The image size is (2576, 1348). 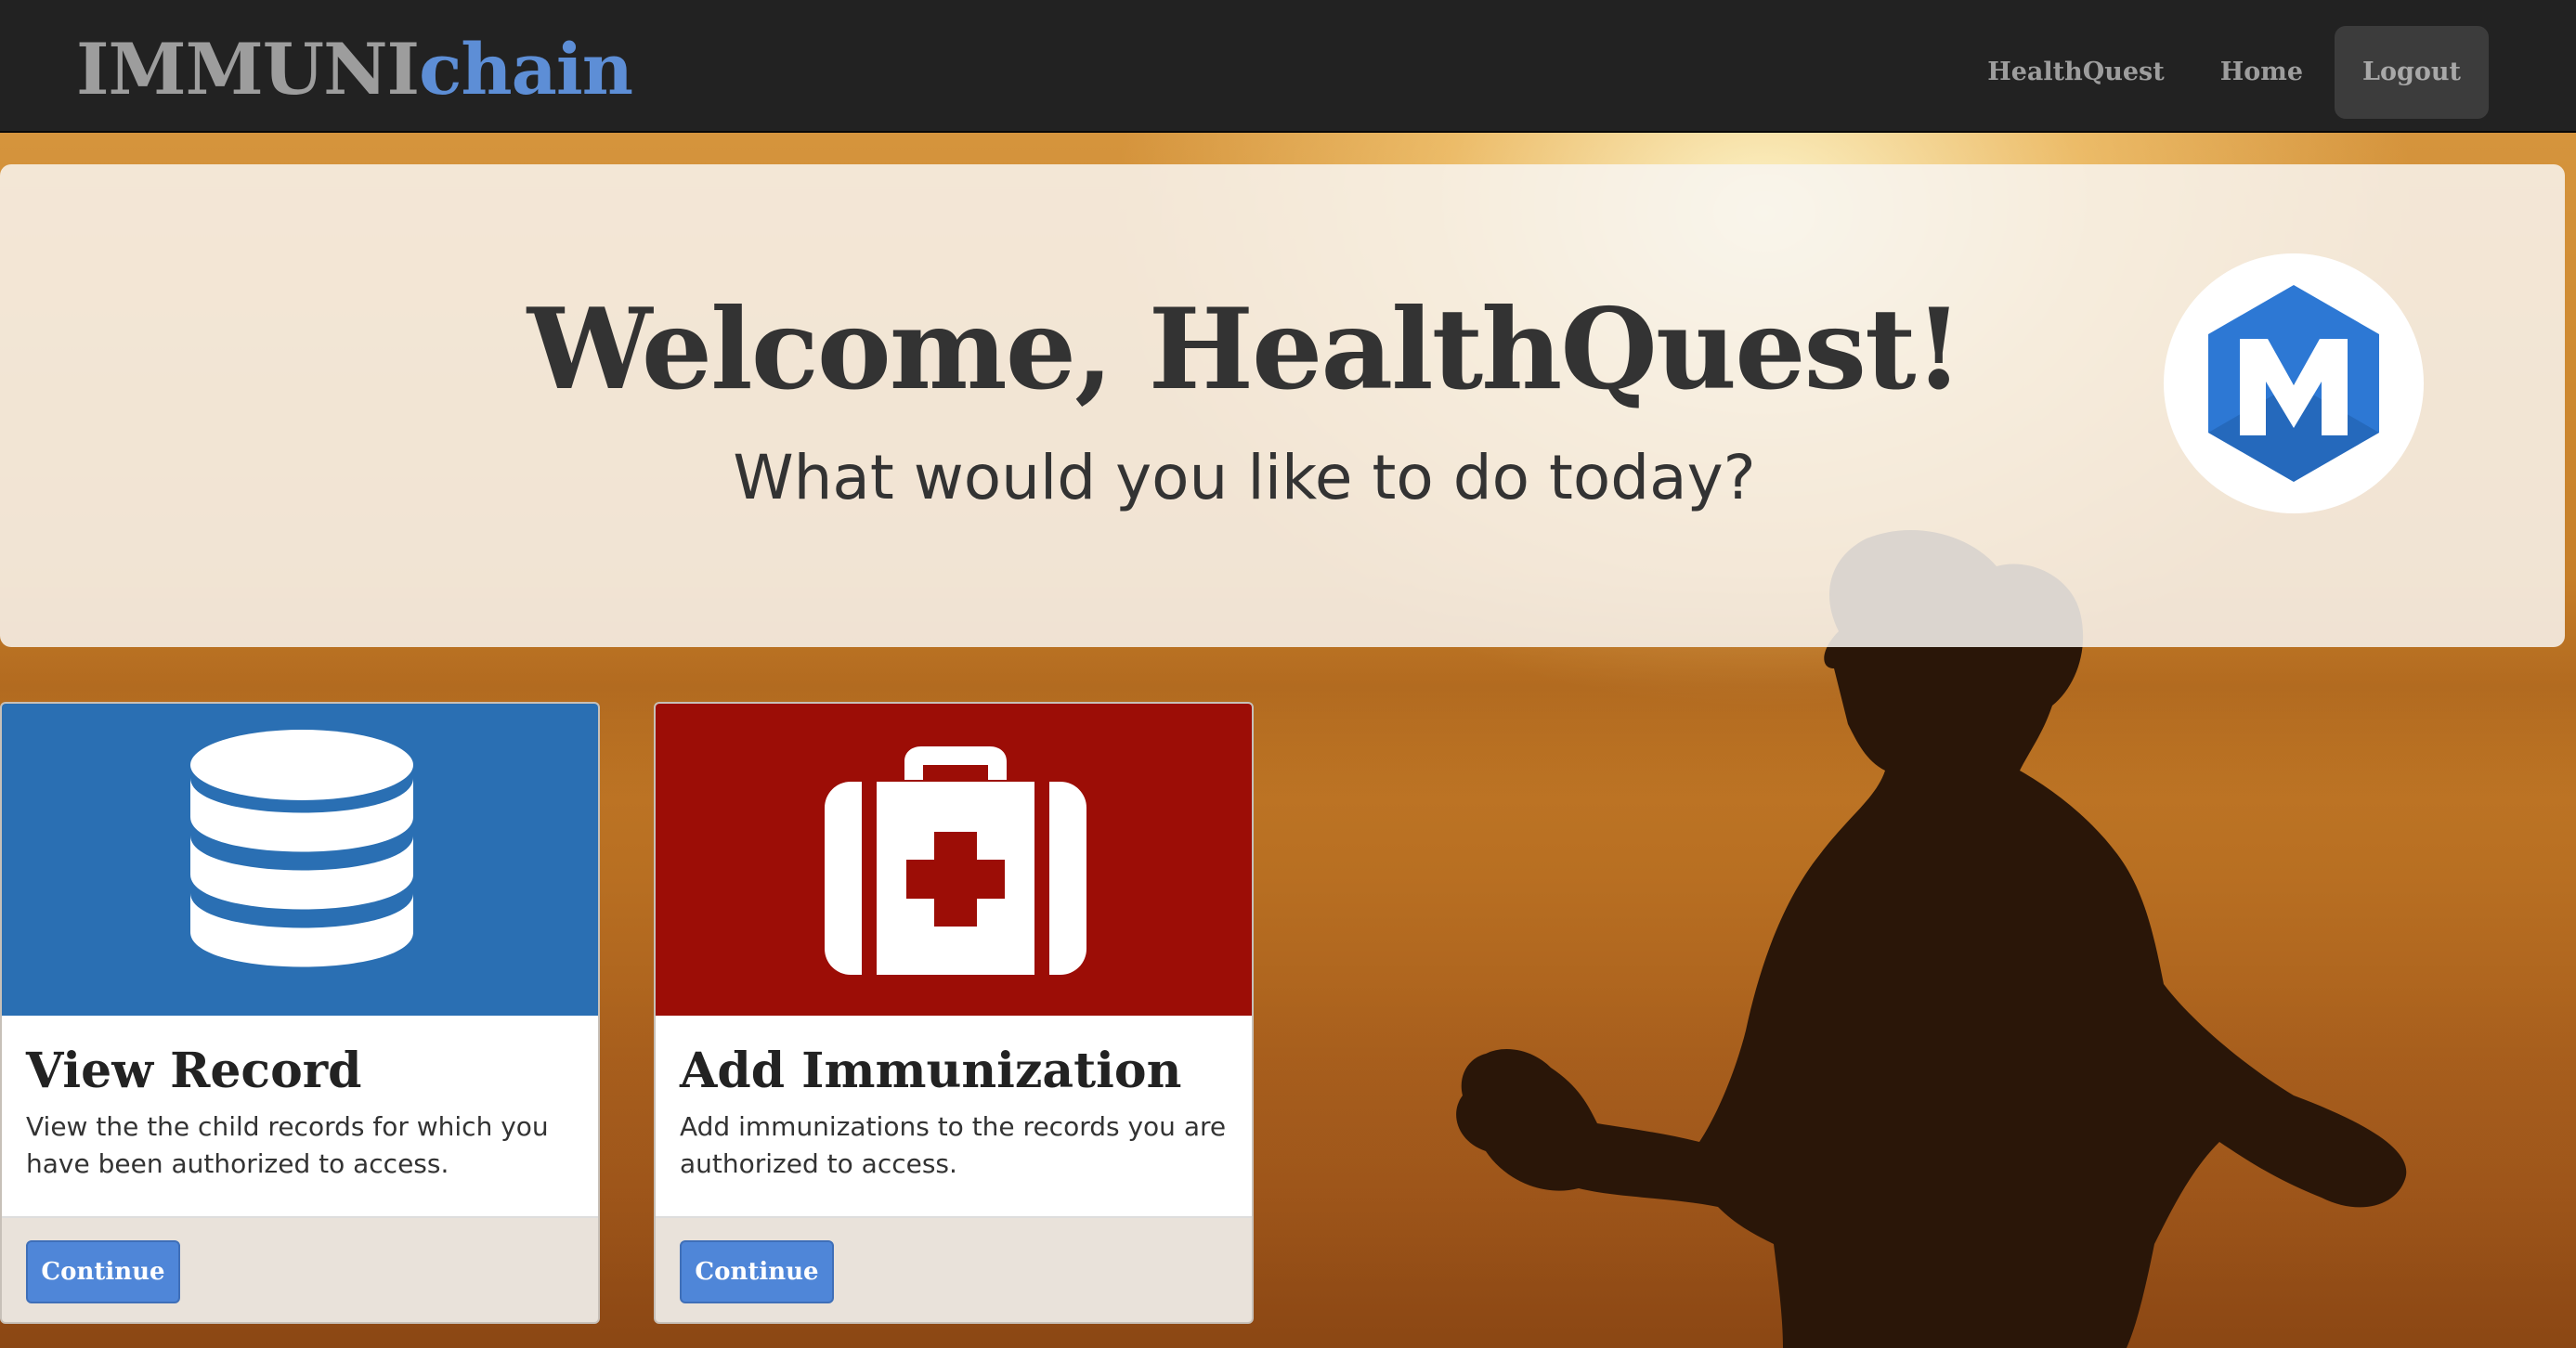 I want to click on logout-button: Logout, so click(x=2412, y=72).